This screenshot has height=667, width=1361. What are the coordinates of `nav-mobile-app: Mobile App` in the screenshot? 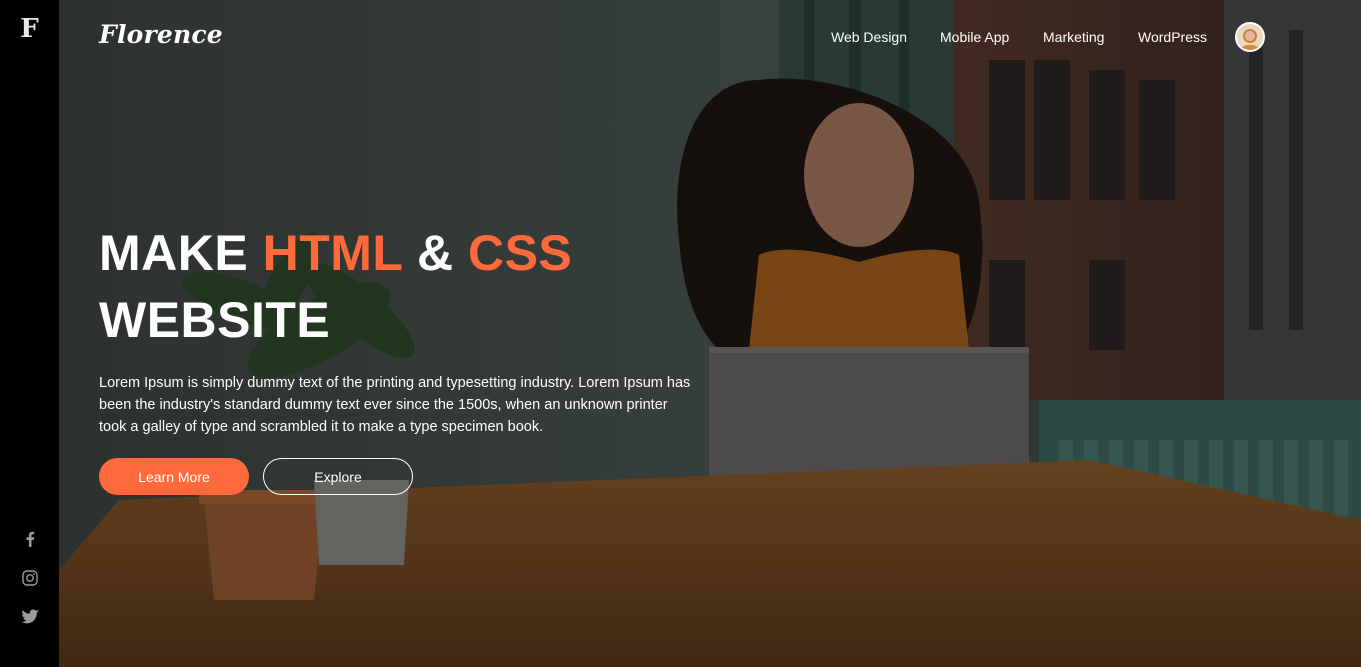 It's located at (974, 37).